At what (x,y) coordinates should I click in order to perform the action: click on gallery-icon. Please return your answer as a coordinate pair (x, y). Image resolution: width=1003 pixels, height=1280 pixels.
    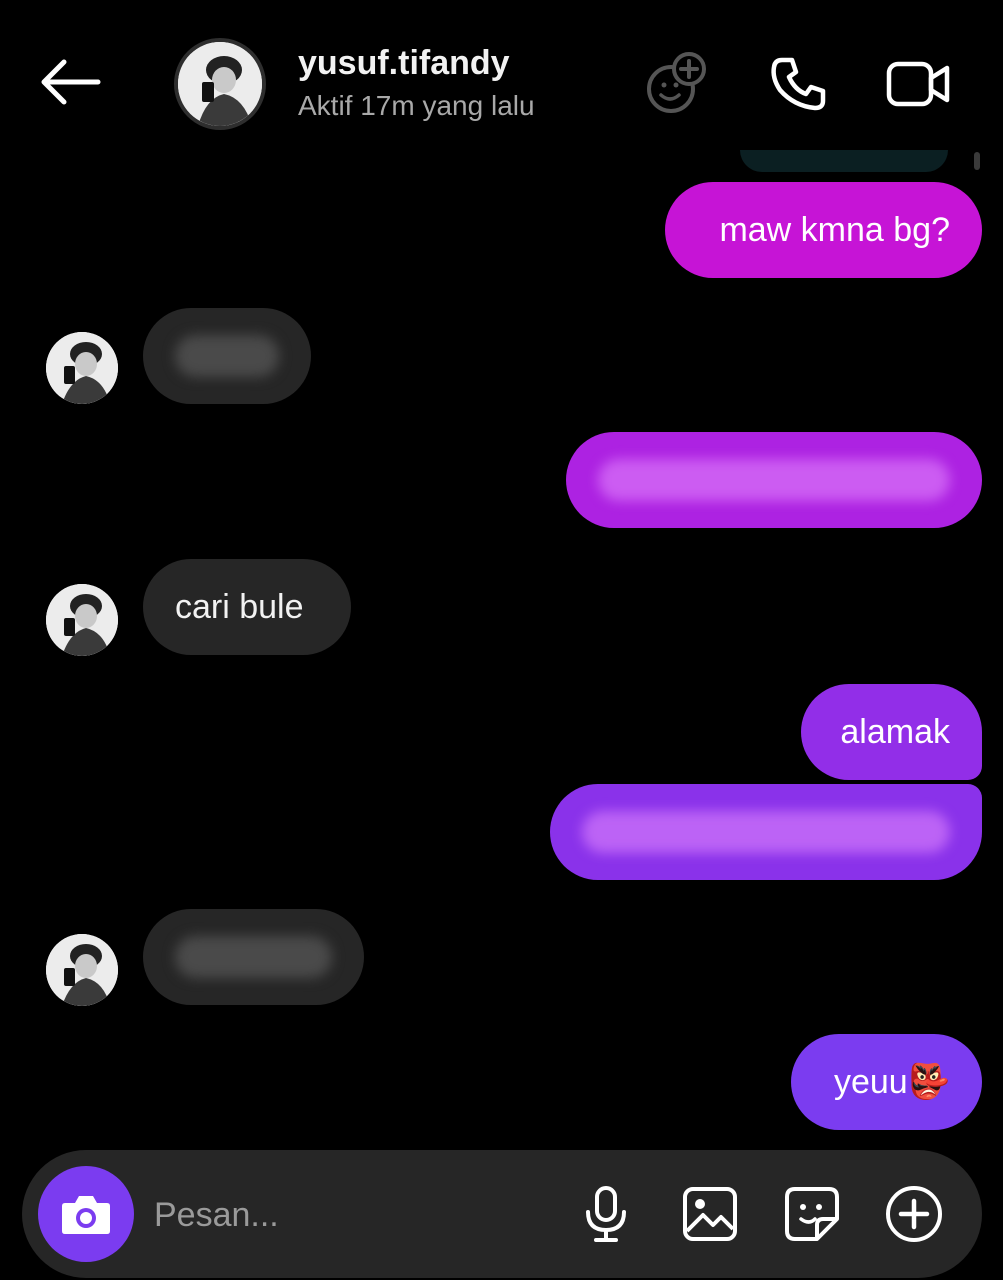
    Looking at the image, I should click on (710, 1214).